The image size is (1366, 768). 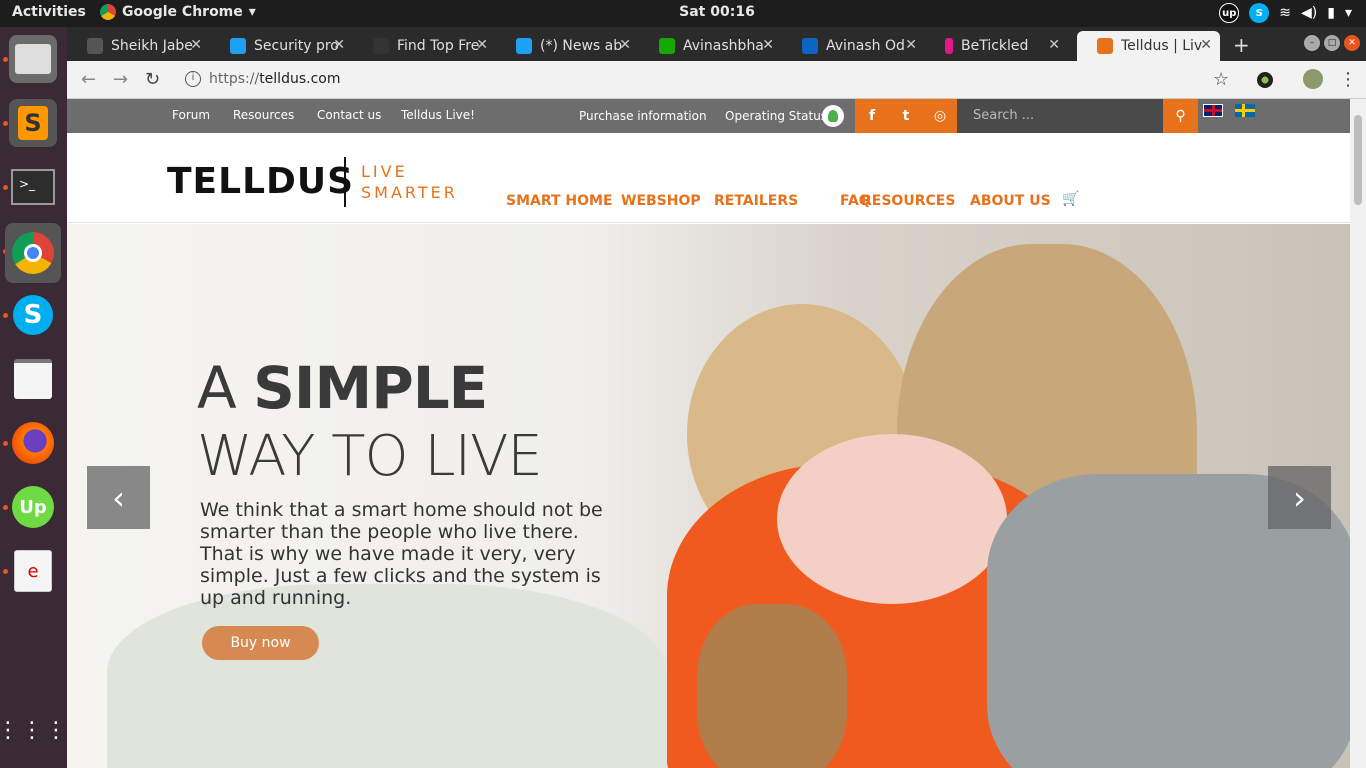 I want to click on chrome-dock-icon, so click(x=33, y=253).